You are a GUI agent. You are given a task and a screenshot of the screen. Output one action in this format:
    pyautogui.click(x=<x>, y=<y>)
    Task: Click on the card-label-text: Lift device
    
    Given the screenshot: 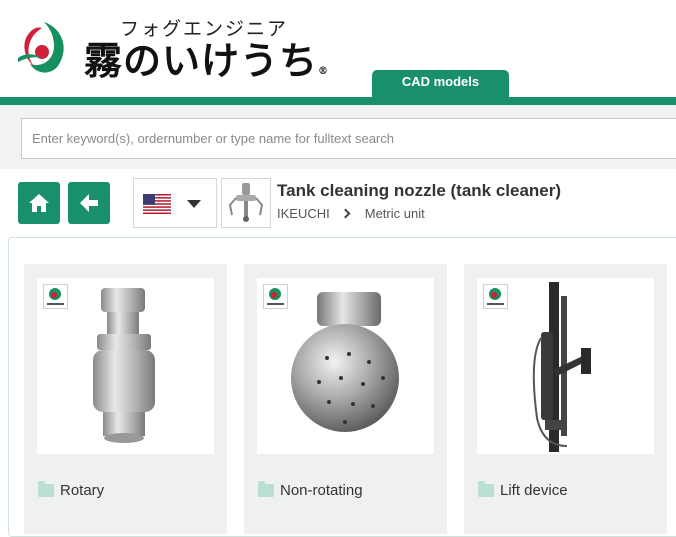 What is the action you would take?
    pyautogui.click(x=534, y=490)
    